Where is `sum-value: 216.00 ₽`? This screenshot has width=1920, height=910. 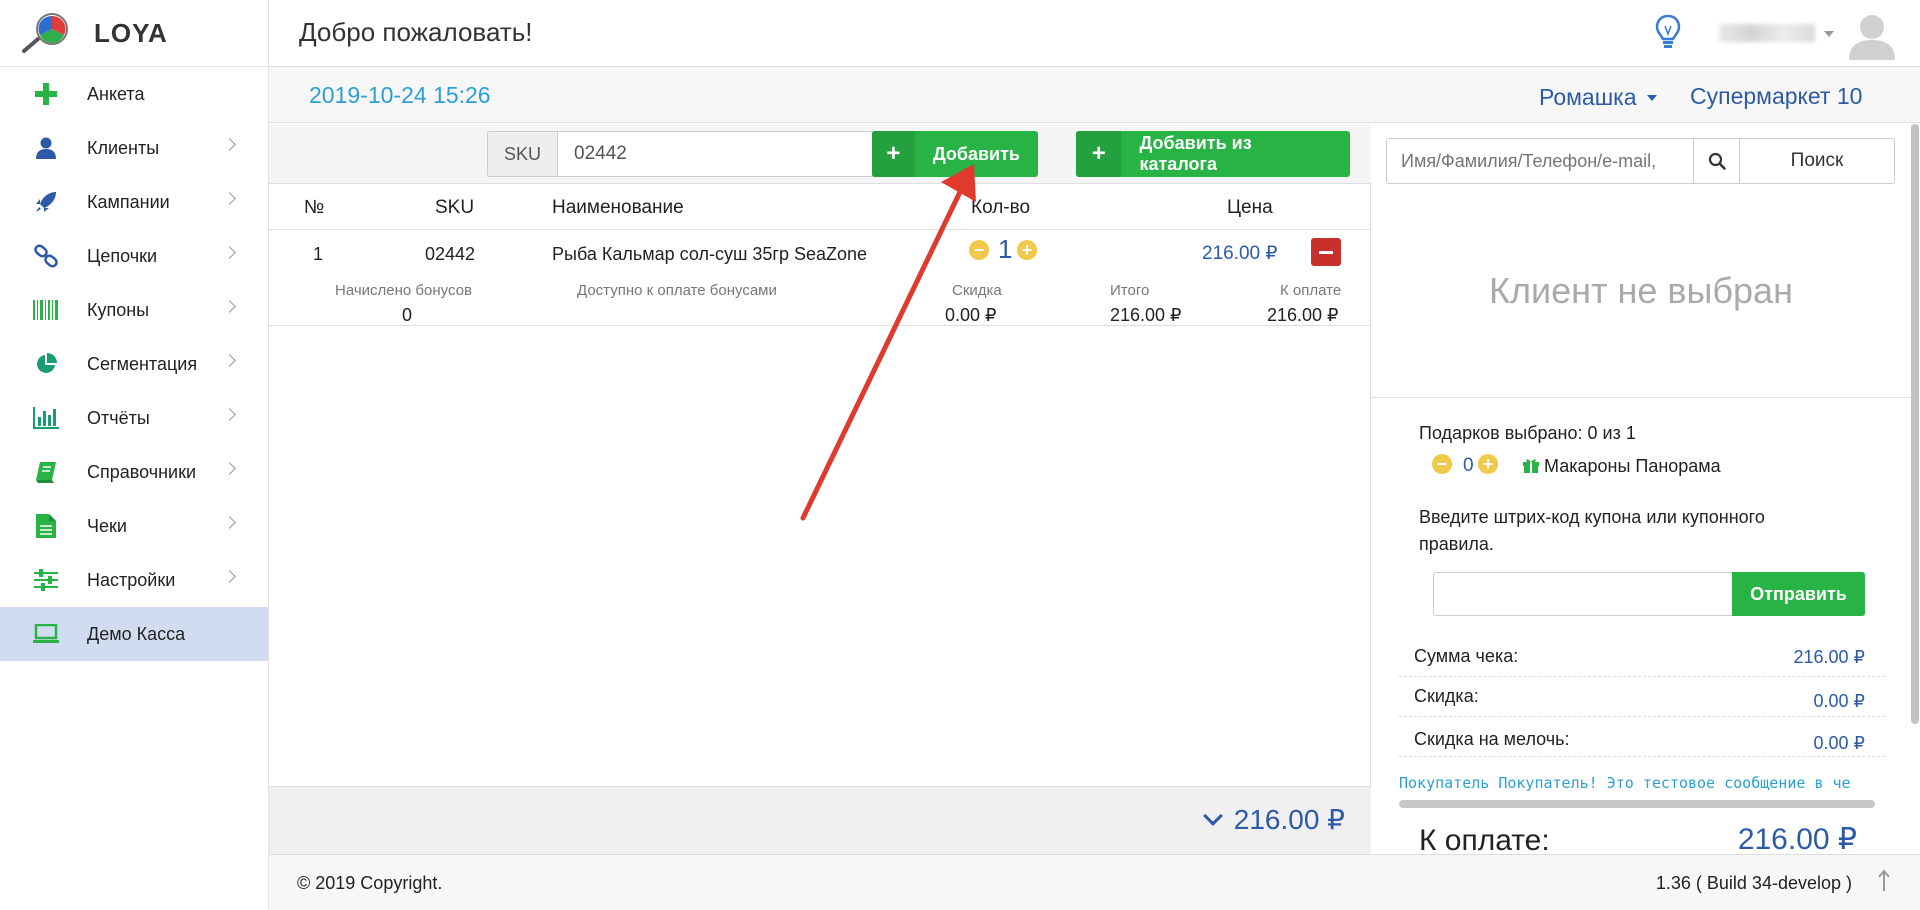 sum-value: 216.00 ₽ is located at coordinates (1829, 657).